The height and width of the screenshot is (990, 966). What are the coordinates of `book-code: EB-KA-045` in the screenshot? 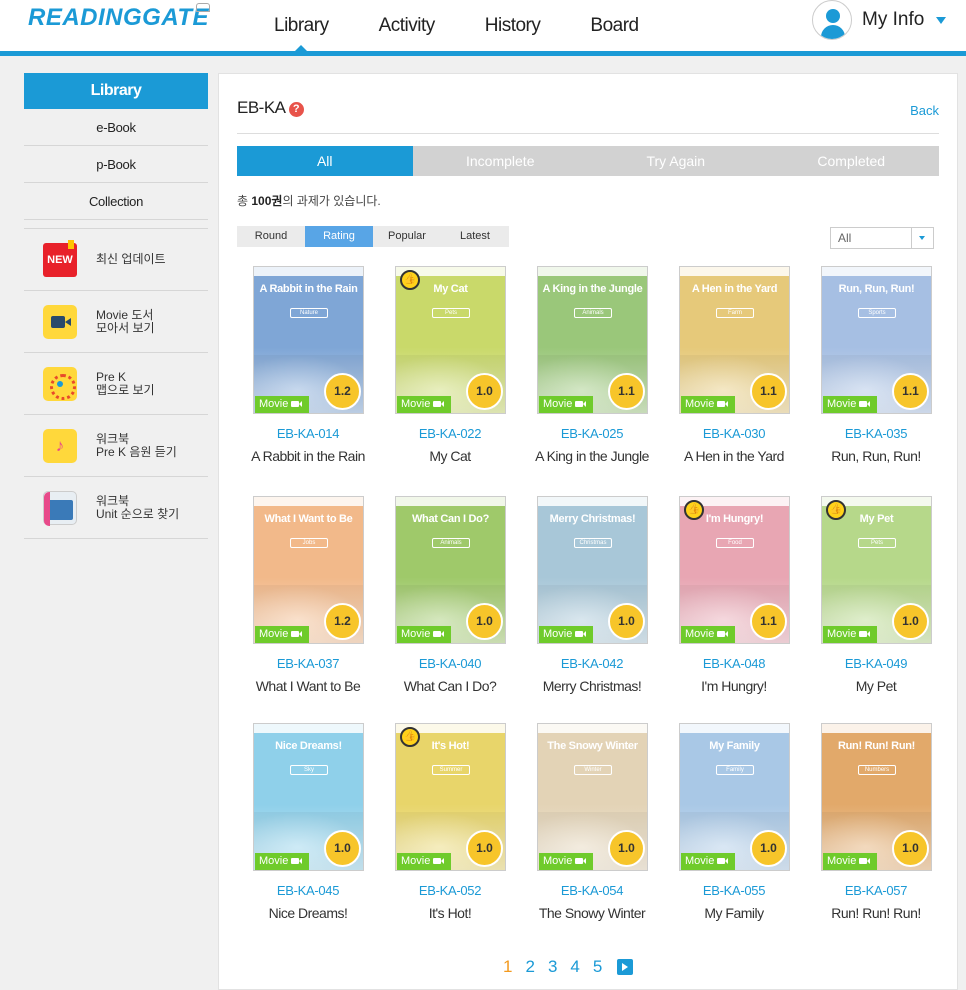 It's located at (308, 890).